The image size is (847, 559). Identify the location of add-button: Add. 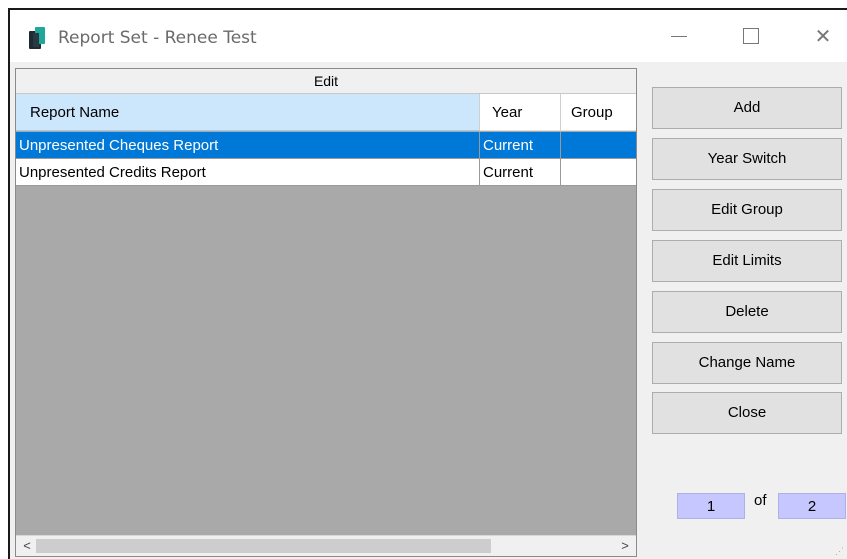
(747, 108).